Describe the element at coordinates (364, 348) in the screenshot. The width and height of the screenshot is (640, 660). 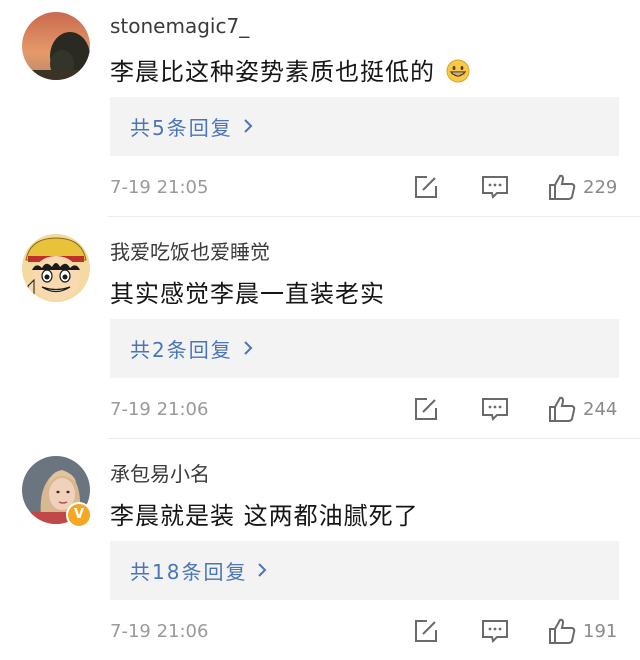
I see `view-replies-button: 共2条回复` at that location.